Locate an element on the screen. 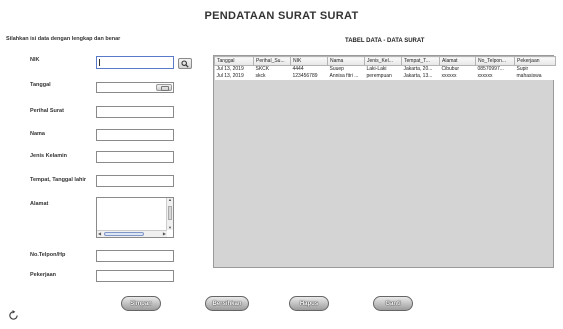 The image size is (563, 329). ttl-label: Tempat, Tanggal lahir is located at coordinates (58, 180).